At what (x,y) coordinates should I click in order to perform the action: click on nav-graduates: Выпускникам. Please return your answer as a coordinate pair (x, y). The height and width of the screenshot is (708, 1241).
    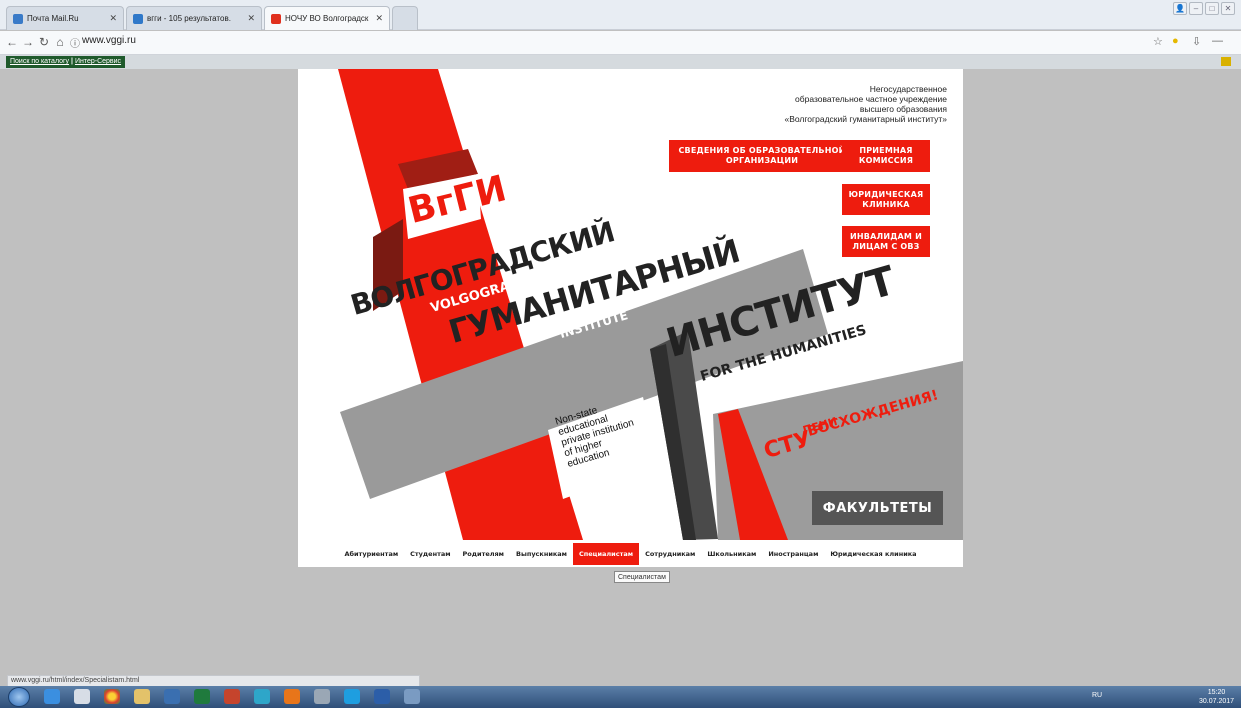
    Looking at the image, I should click on (541, 554).